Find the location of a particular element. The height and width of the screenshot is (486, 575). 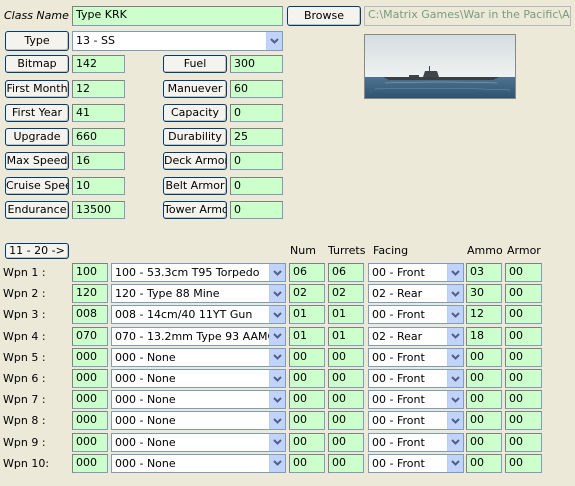

weapon-select: 120 - Type 88 Mine is located at coordinates (198, 294).